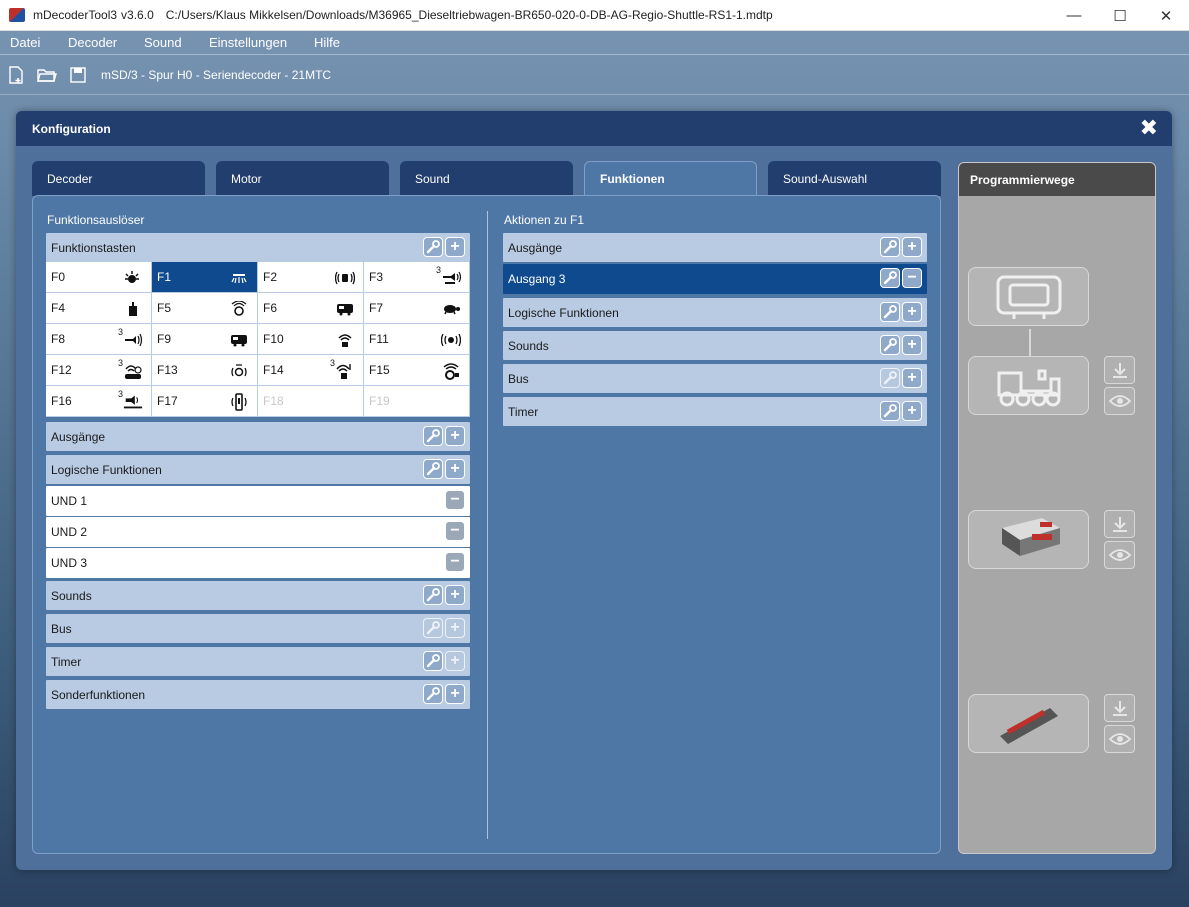 This screenshot has width=1189, height=907. I want to click on menu-decoder: Decoder, so click(106, 42).